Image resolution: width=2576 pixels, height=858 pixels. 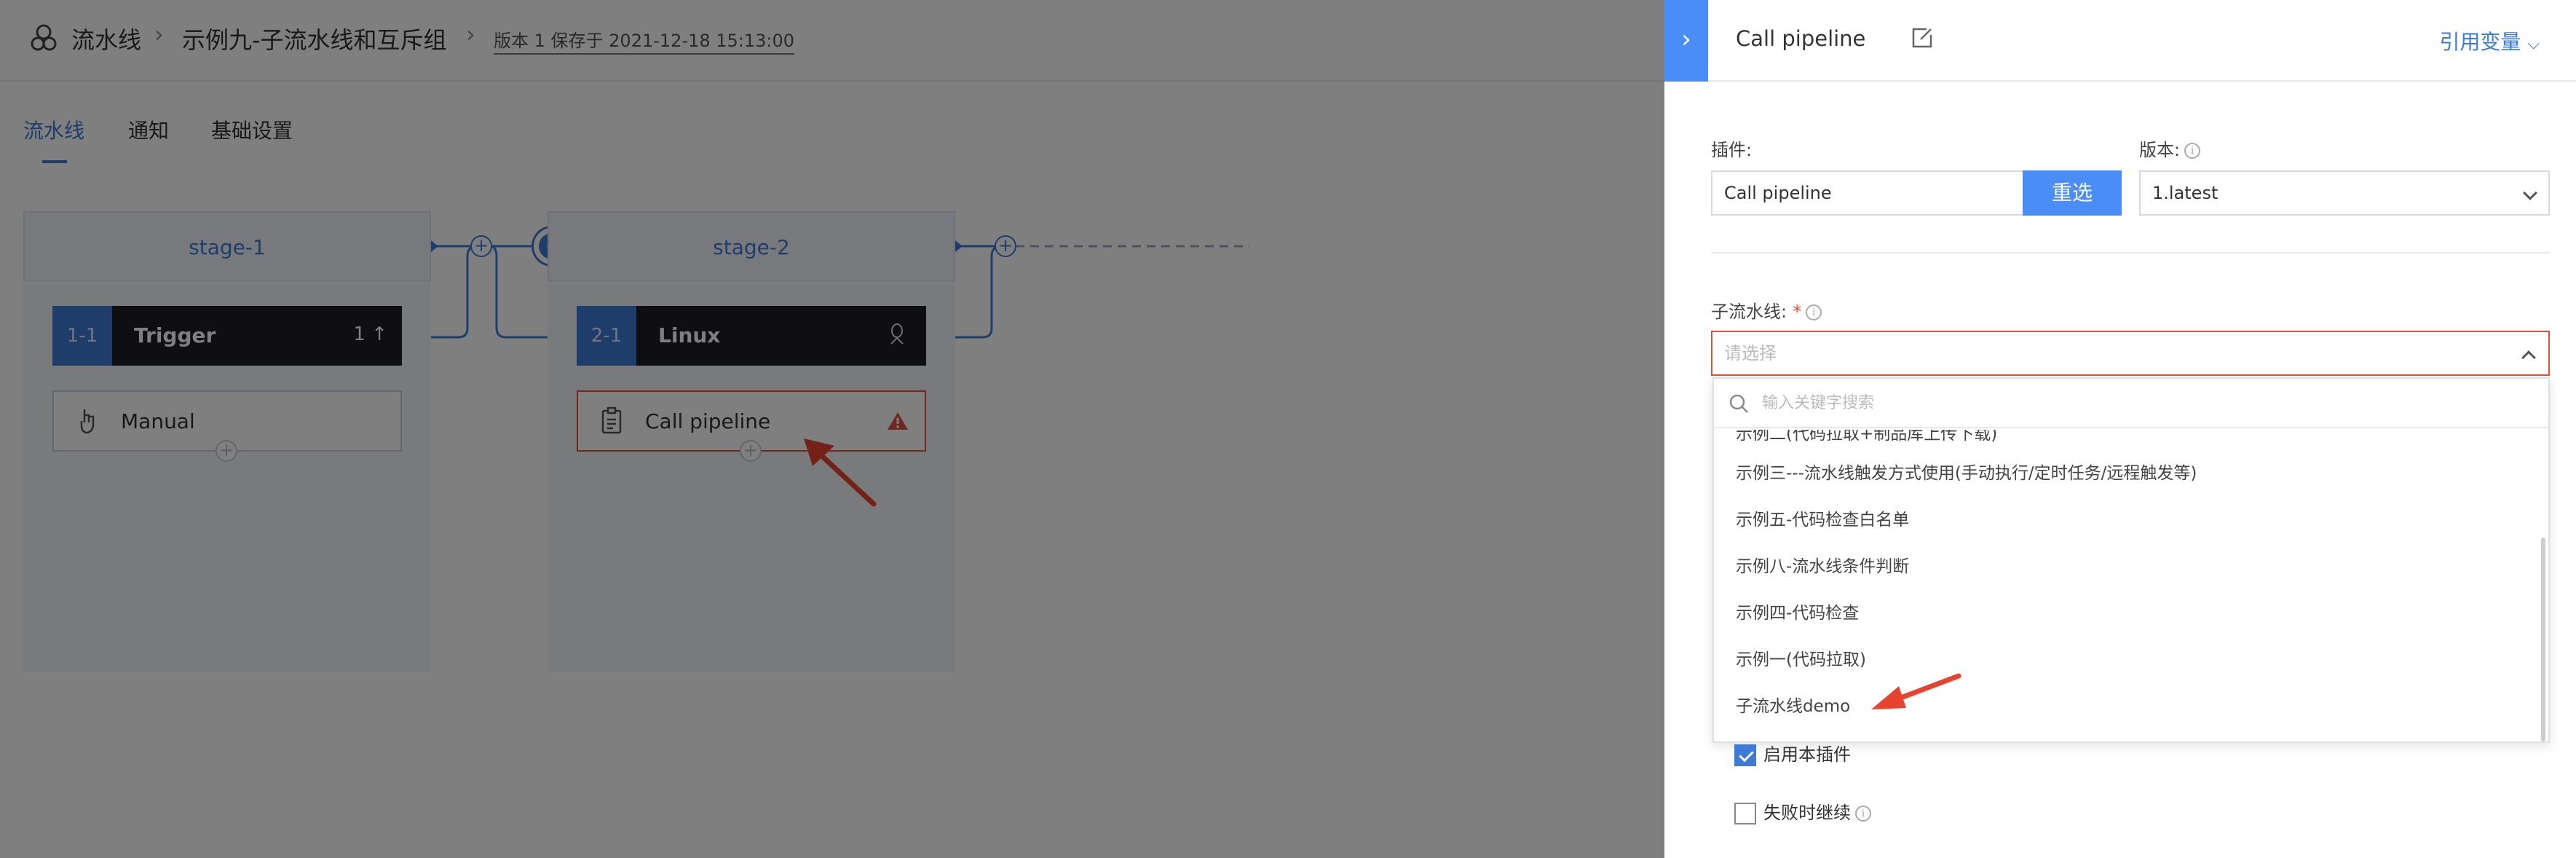 I want to click on dropdown-search-input, so click(x=2126, y=403).